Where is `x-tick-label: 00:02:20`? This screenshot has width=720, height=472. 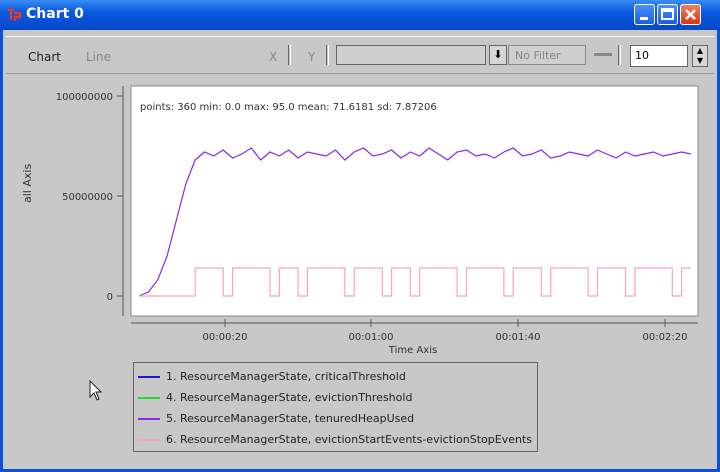
x-tick-label: 00:02:20 is located at coordinates (665, 337).